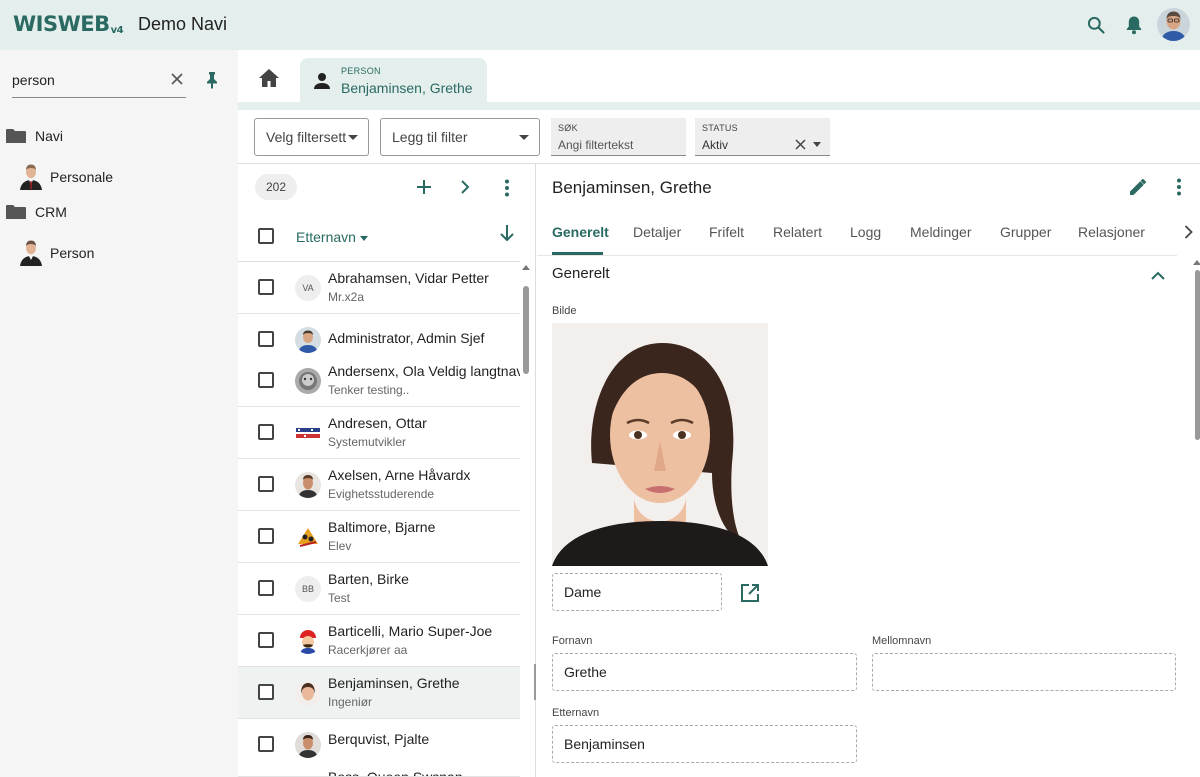 The height and width of the screenshot is (777, 1200). What do you see at coordinates (369, 390) in the screenshot?
I see `row-subtitle: Tenker testing..` at bounding box center [369, 390].